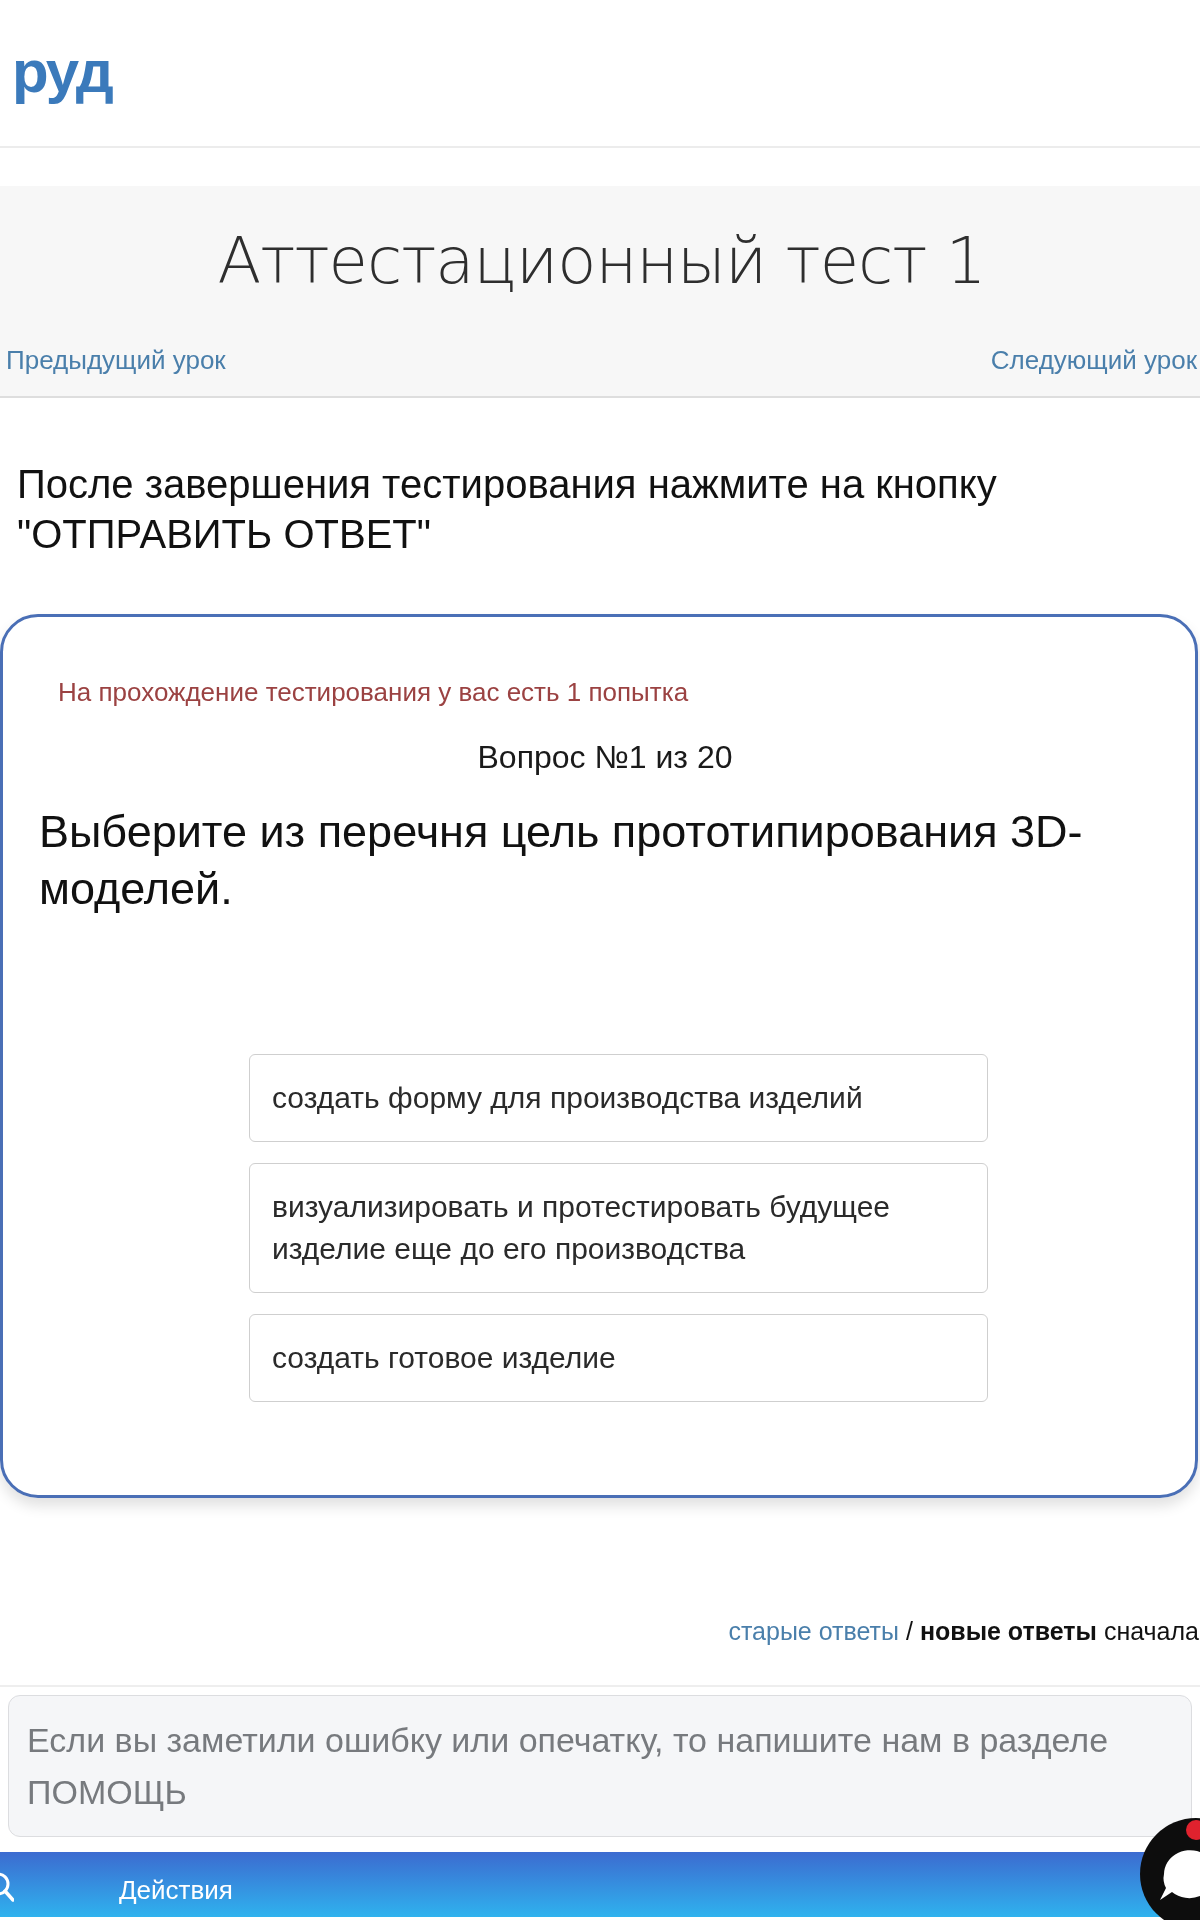  I want to click on feedback-field: Если вы заметили ошибку или опечатку, то напишите нам в разделе ПОМОЩЬ, so click(600, 1766).